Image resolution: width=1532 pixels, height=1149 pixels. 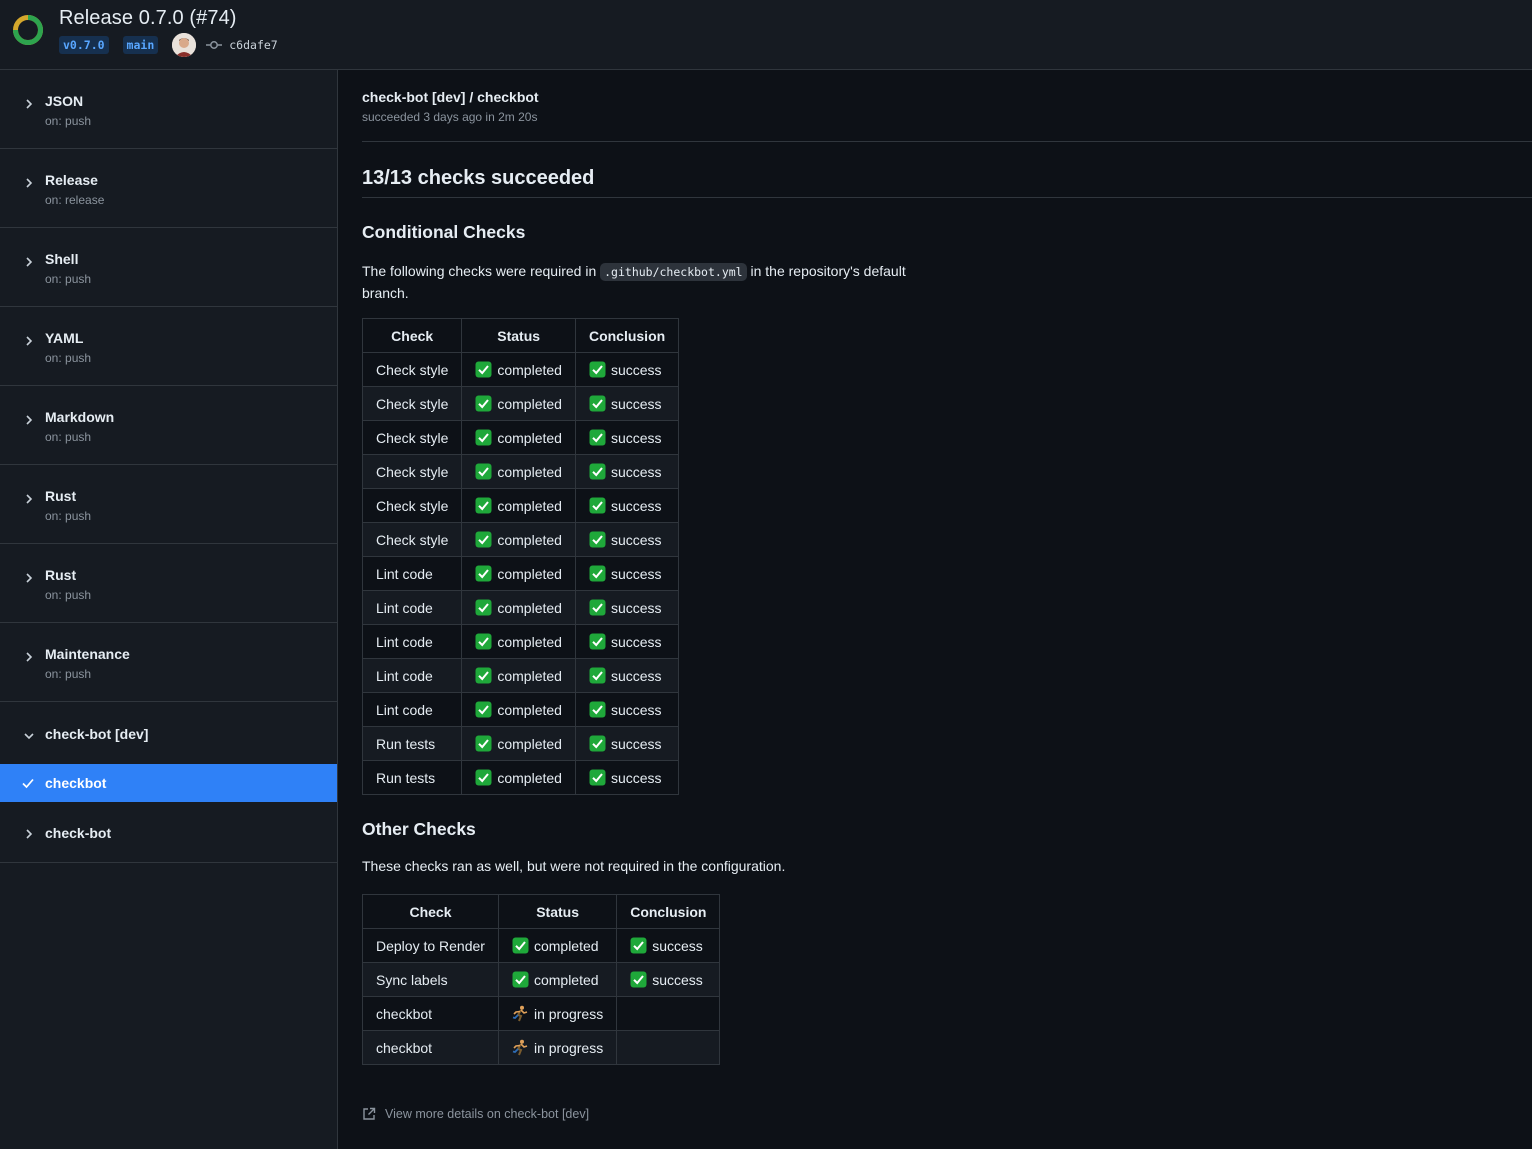 What do you see at coordinates (557, 1047) in the screenshot?
I see `status-cell: in progress` at bounding box center [557, 1047].